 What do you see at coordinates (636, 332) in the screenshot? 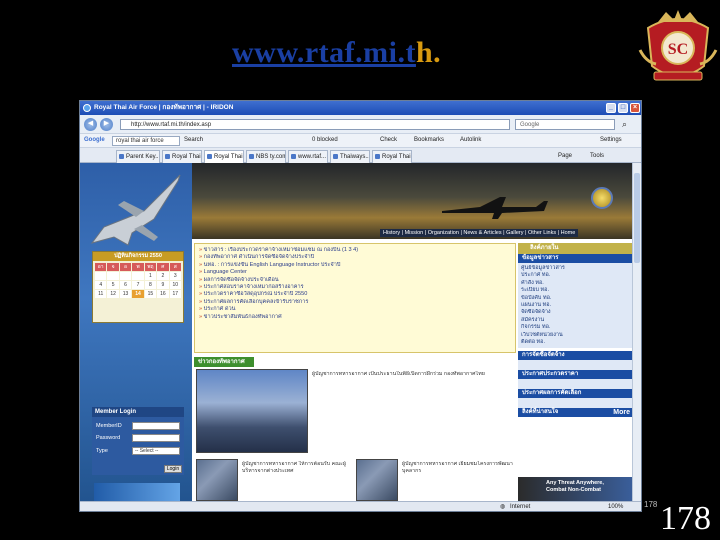
I see `vertical-scrollbar` at bounding box center [636, 332].